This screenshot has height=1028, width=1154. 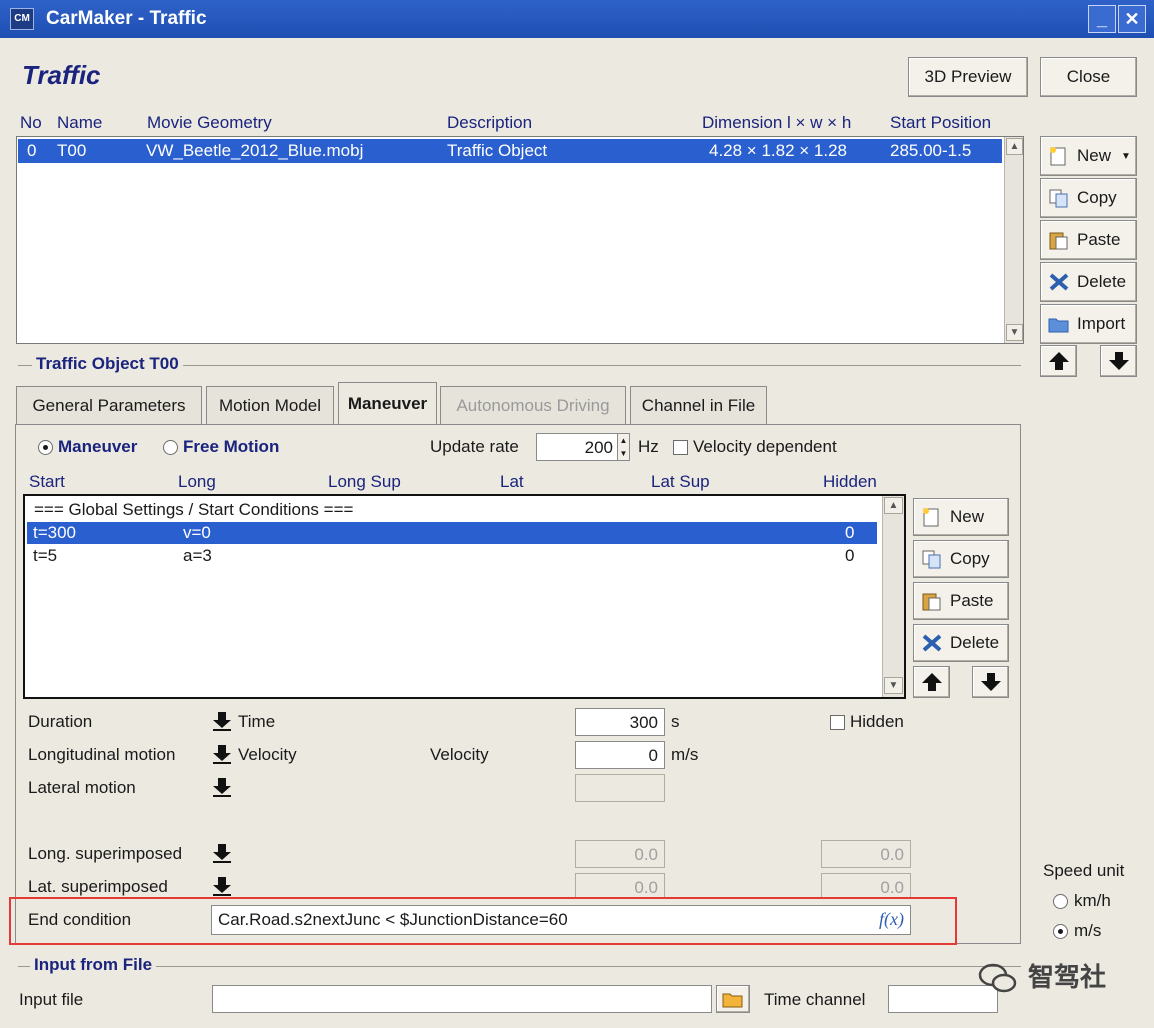 I want to click on window-title: CarMaker - Traffic, so click(x=126, y=18).